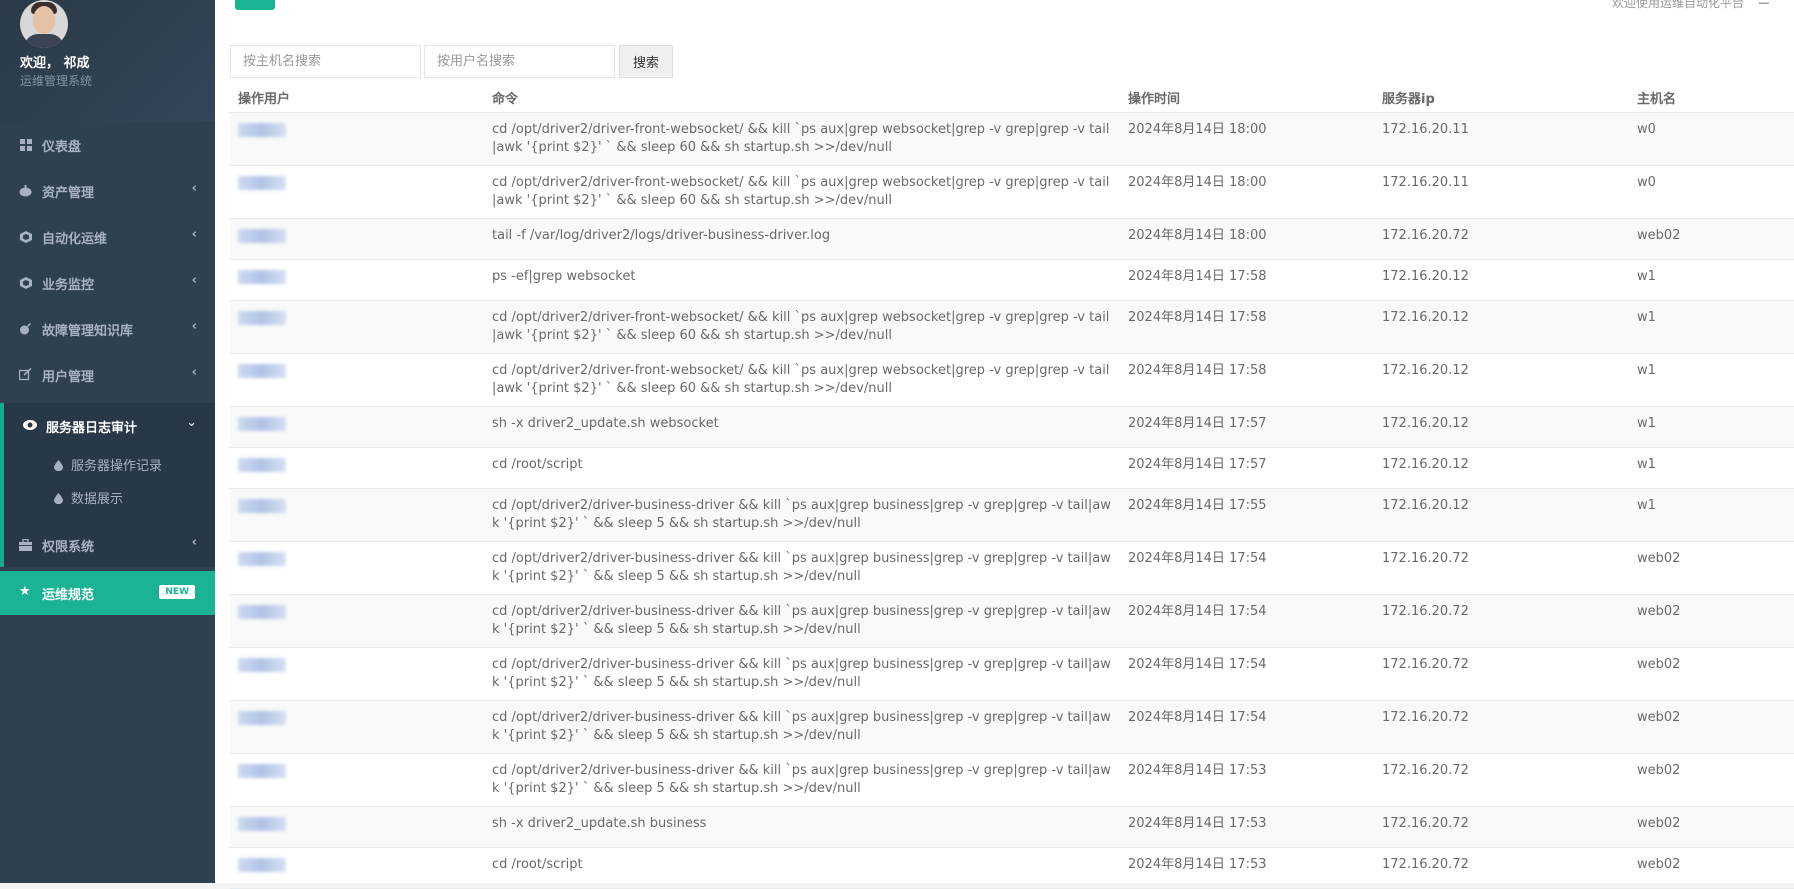  Describe the element at coordinates (75, 239) in the screenshot. I see `sidebar-item-label: 自动化运维` at that location.